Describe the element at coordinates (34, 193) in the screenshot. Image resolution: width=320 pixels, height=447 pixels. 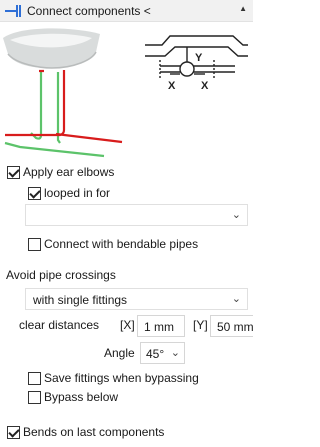
I see `looped-in-for-checkbox` at that location.